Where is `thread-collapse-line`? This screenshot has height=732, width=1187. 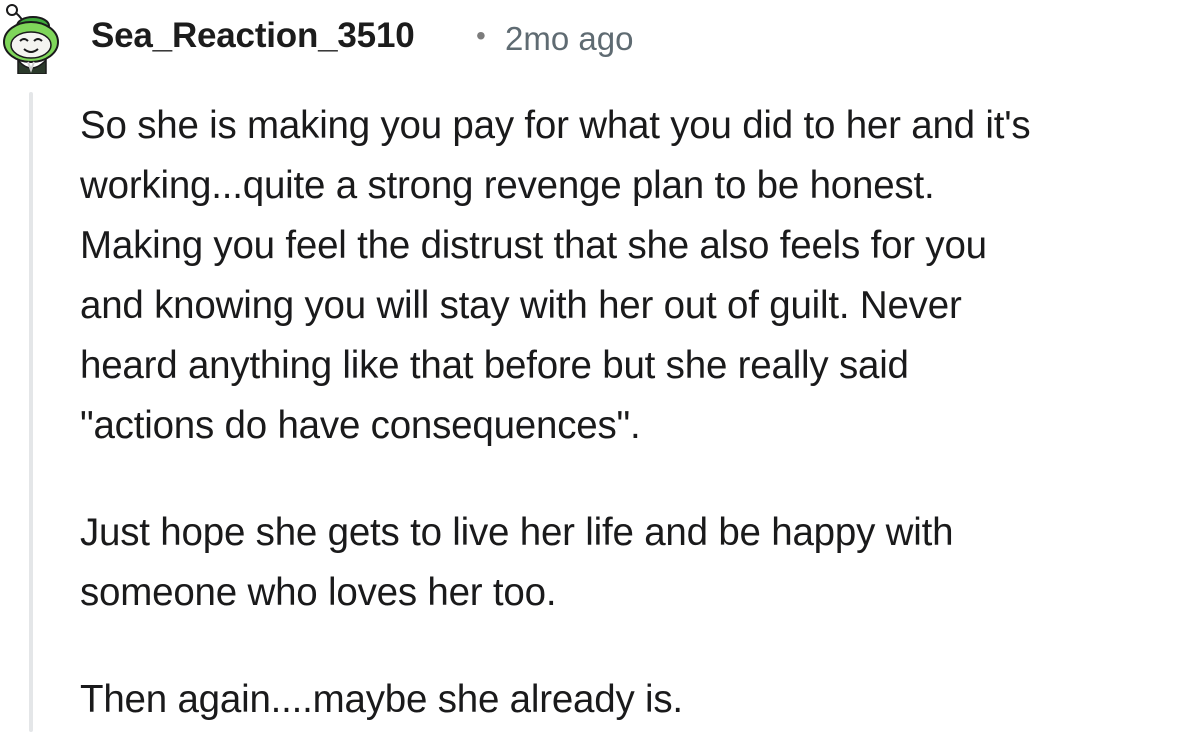 thread-collapse-line is located at coordinates (31, 412).